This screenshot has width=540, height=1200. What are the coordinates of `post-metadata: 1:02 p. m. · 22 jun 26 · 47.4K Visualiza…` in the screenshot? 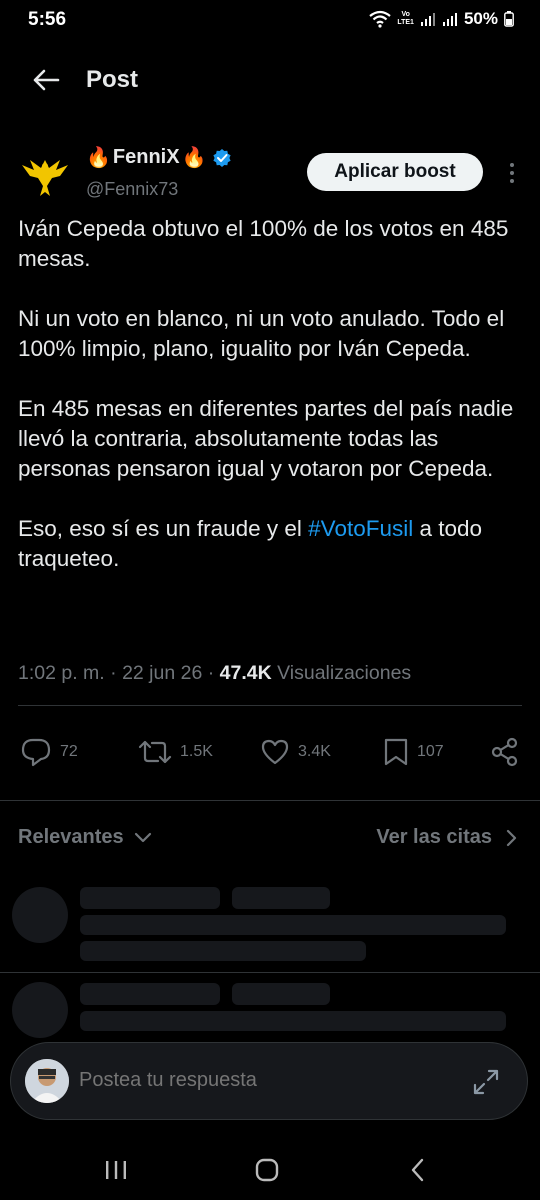 It's located at (215, 673).